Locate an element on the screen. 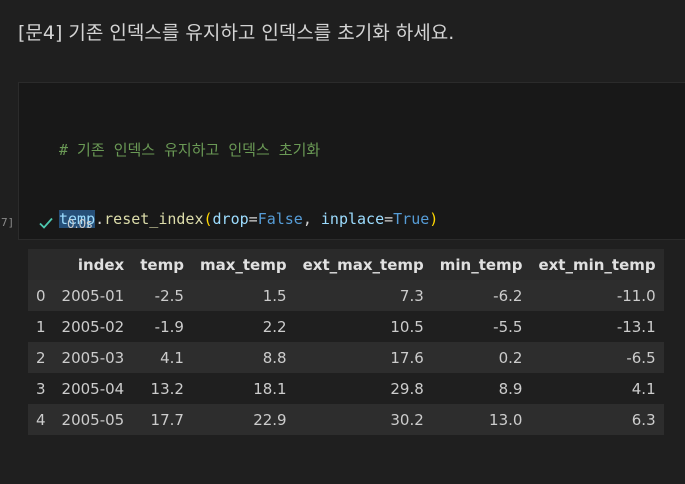 The width and height of the screenshot is (685, 484). table-row: 2 2005-03 4.1 8.8 17.6 0.2 -6.5 is located at coordinates (346, 357).